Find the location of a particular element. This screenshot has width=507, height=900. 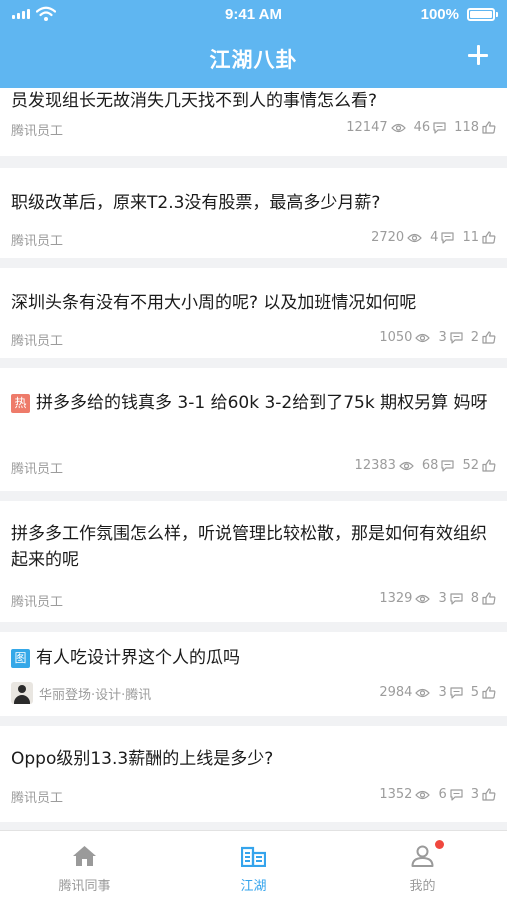

avatar is located at coordinates (22, 693).